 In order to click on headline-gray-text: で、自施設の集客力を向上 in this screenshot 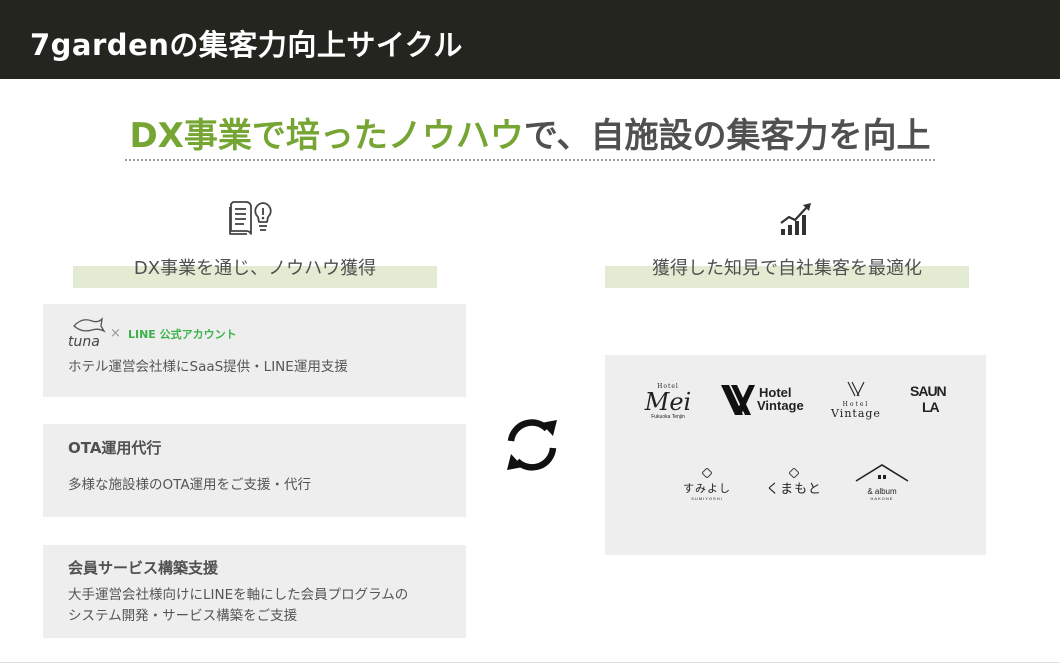, I will do `click(727, 136)`.